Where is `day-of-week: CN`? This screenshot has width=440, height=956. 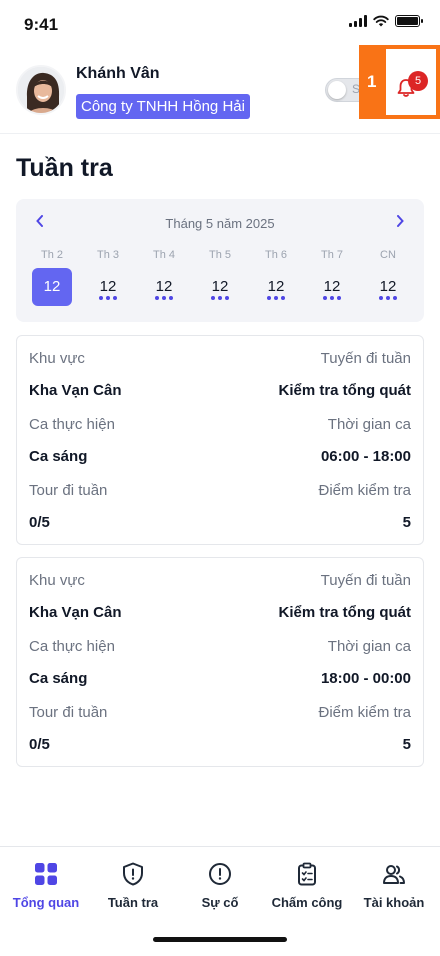
day-of-week: CN is located at coordinates (388, 255).